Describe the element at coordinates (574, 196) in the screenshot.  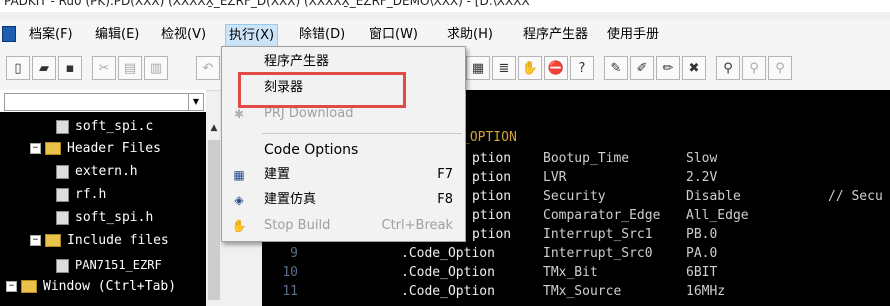
I see `code-key: Security` at that location.